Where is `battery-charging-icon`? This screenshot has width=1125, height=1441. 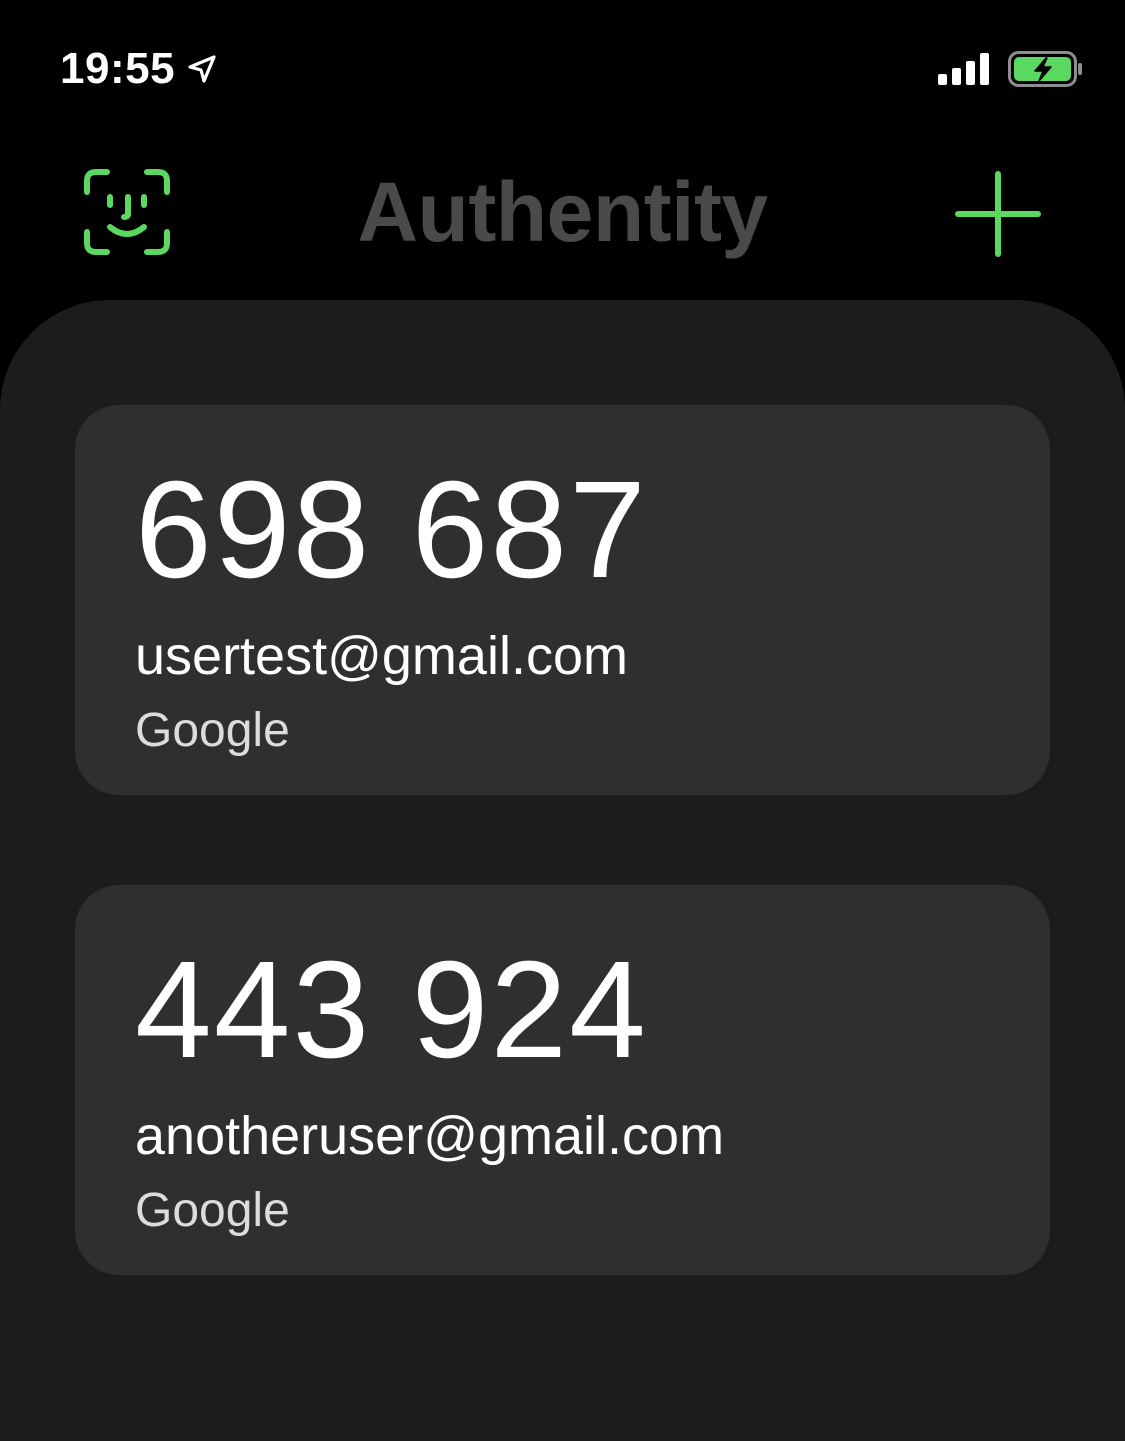
battery-charging-icon is located at coordinates (1046, 69).